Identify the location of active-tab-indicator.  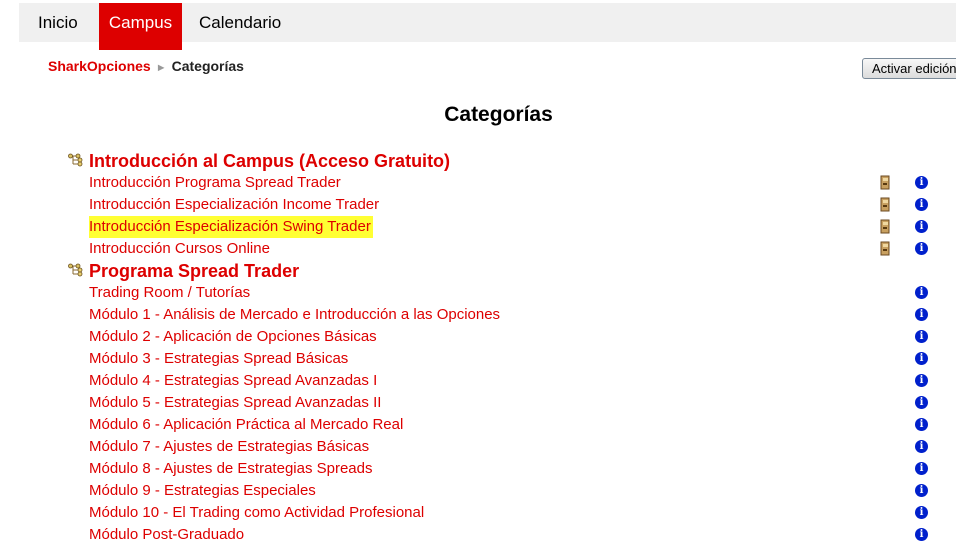
(140, 46).